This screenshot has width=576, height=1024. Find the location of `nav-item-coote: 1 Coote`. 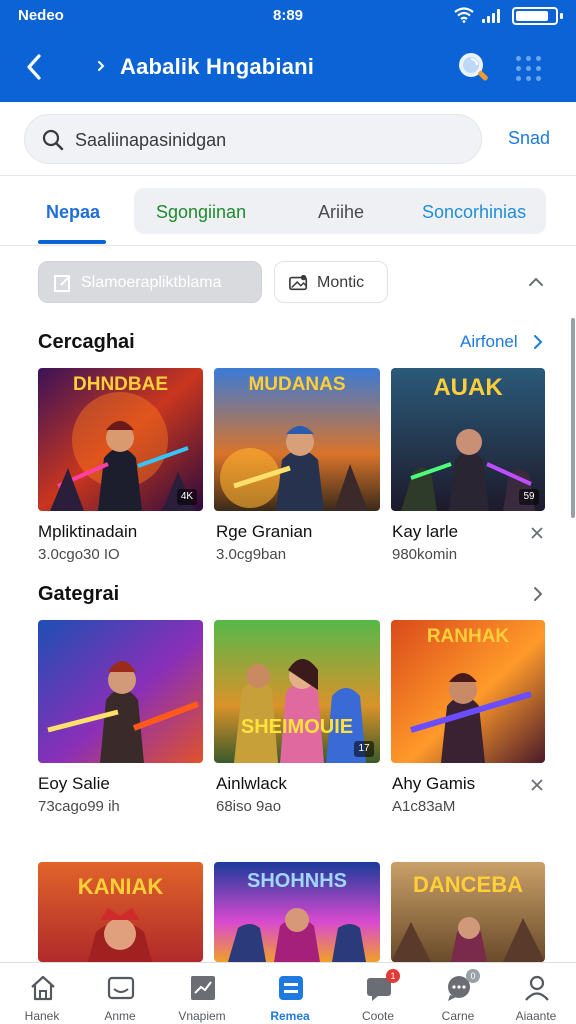

nav-item-coote: 1 Coote is located at coordinates (378, 993).